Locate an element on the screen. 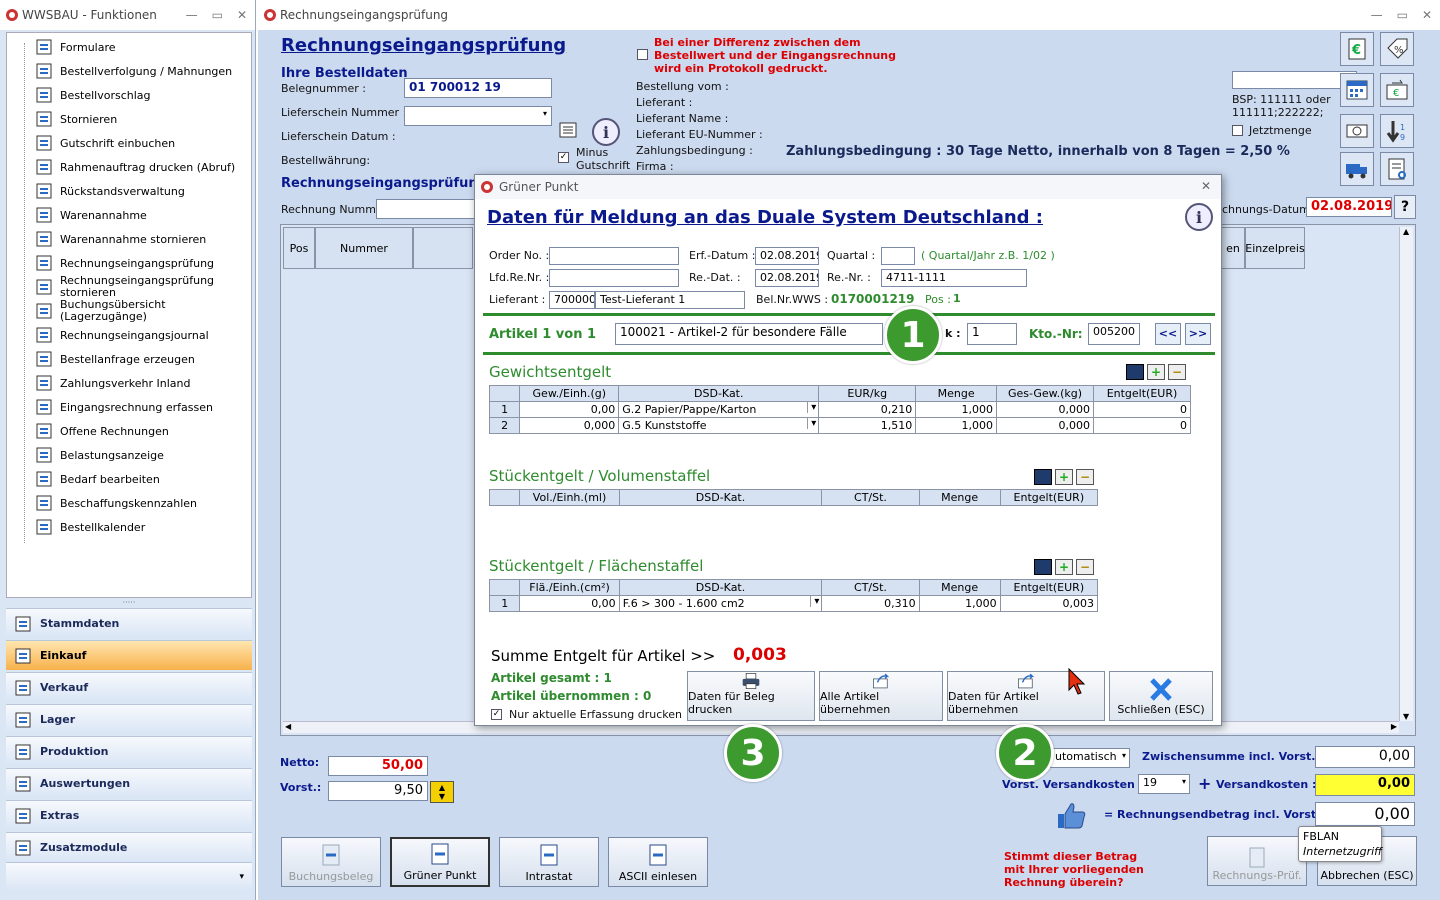 The image size is (1440, 900). nav-produktion: Produktion is located at coordinates (129, 751).